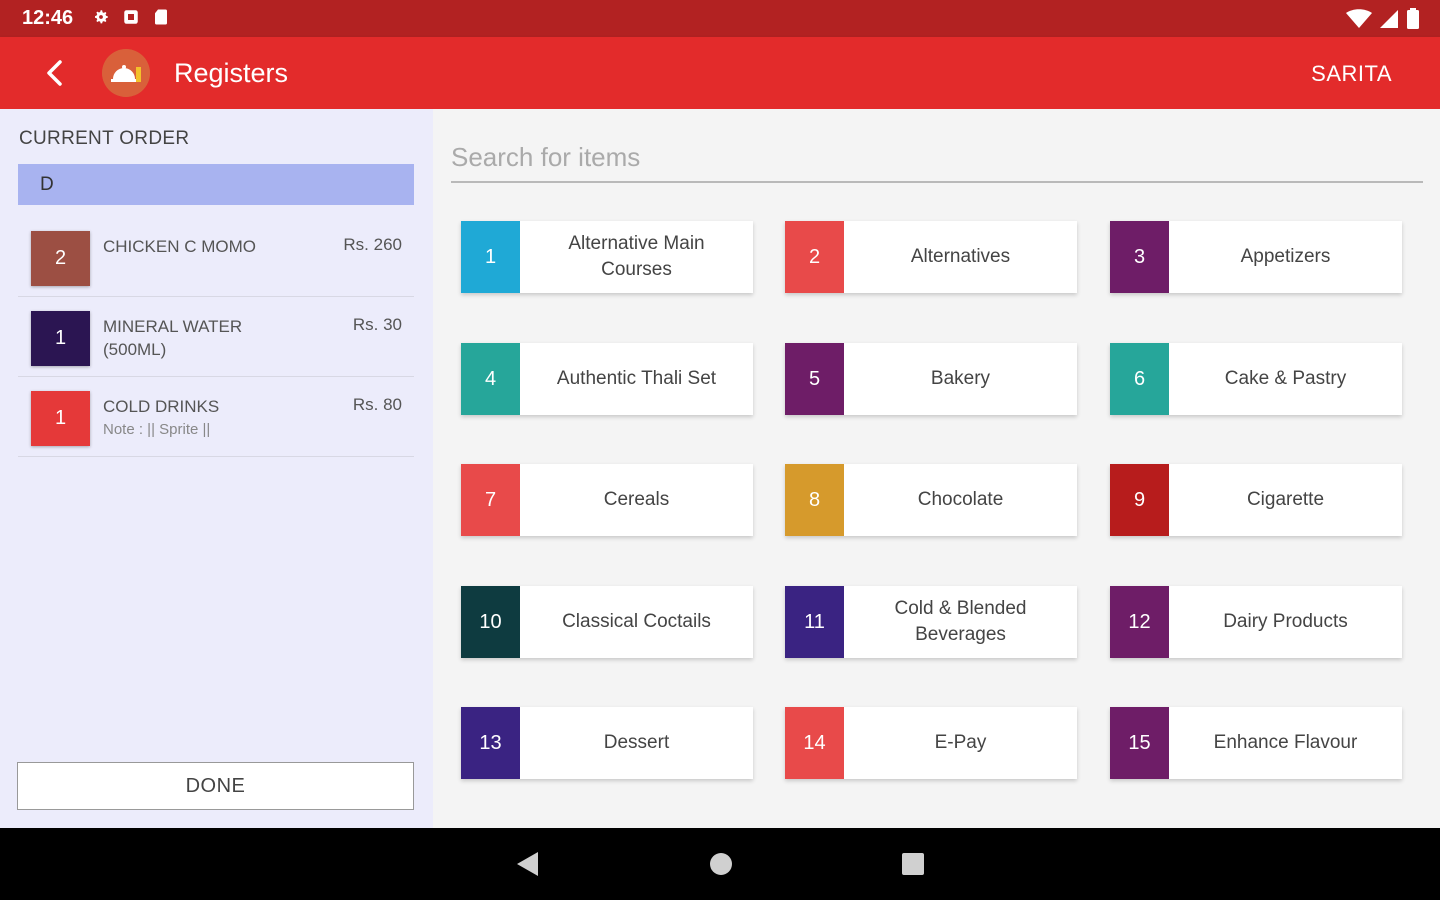 The image size is (1440, 900). What do you see at coordinates (960, 378) in the screenshot?
I see `category-label: Bakery` at bounding box center [960, 378].